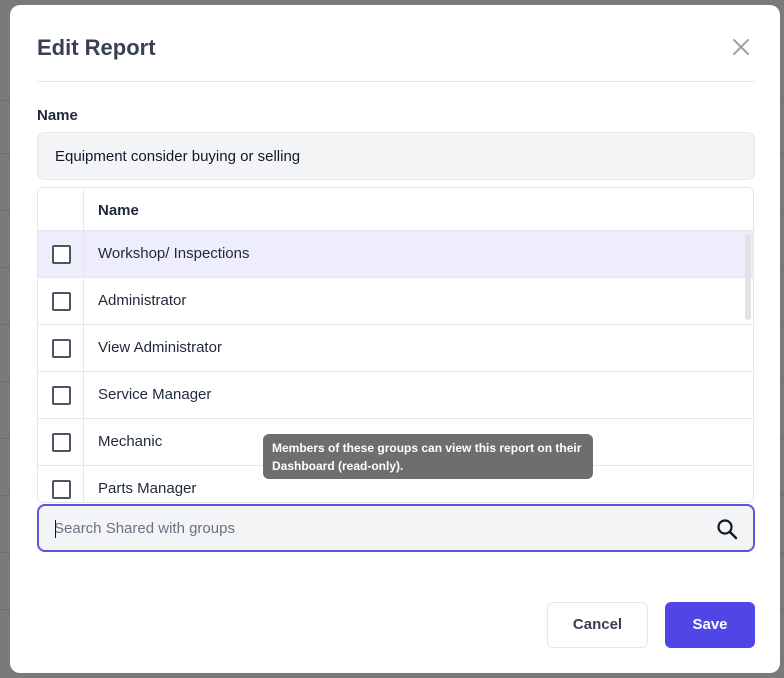 The height and width of the screenshot is (678, 784). I want to click on column-divider, so click(83, 345).